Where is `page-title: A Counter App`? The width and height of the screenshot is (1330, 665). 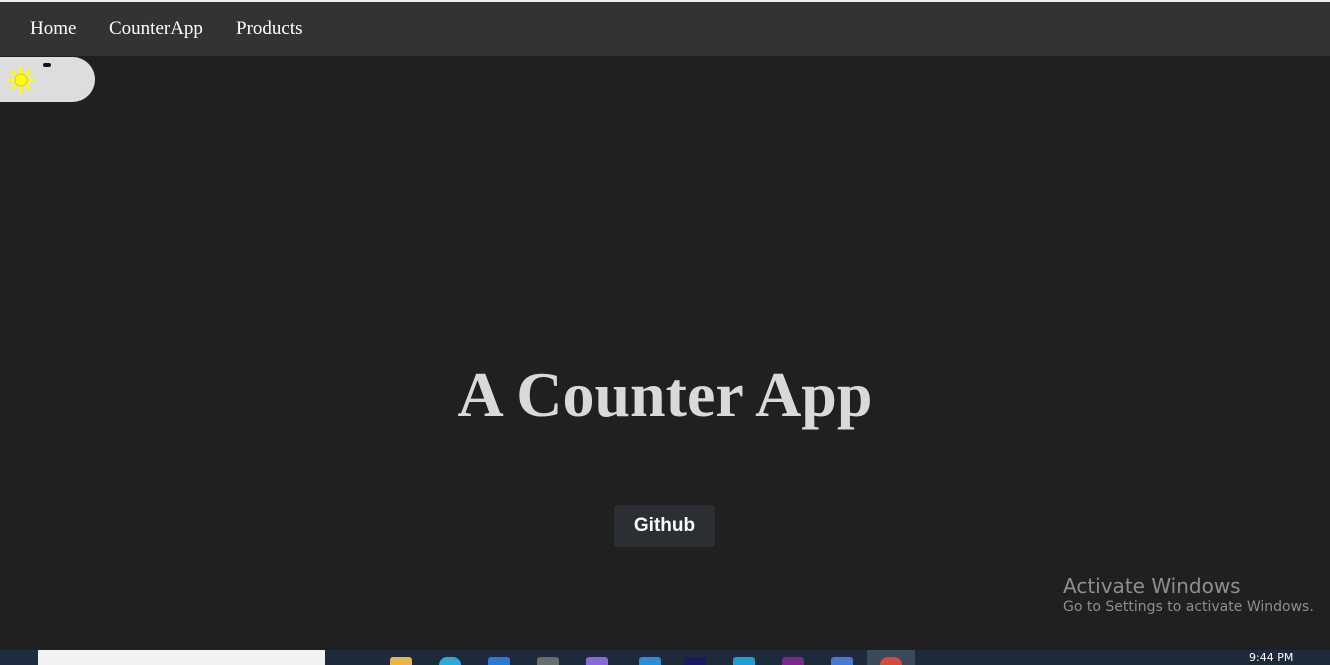 page-title: A Counter App is located at coordinates (665, 394).